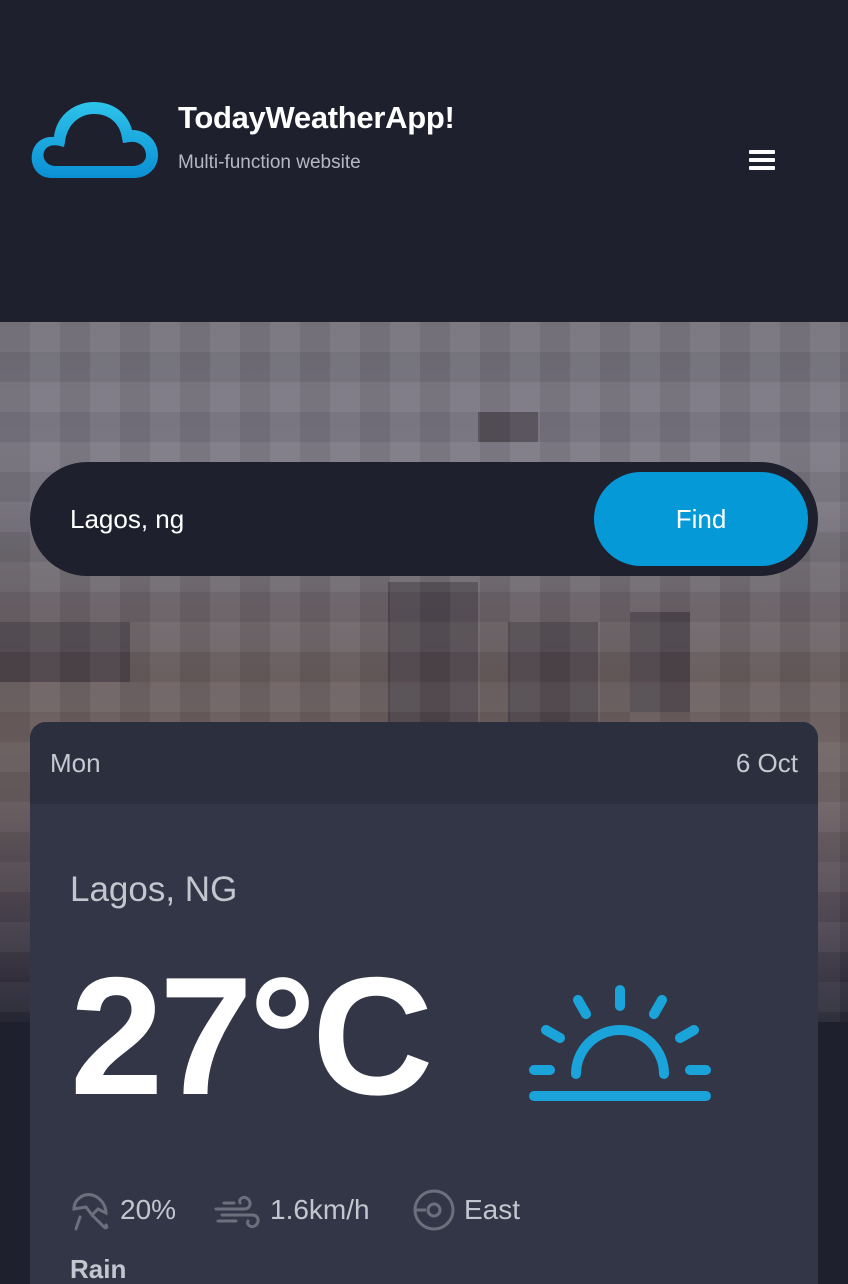 The width and height of the screenshot is (848, 1284). Describe the element at coordinates (492, 1209) in the screenshot. I see `wind-direction-value: East` at that location.